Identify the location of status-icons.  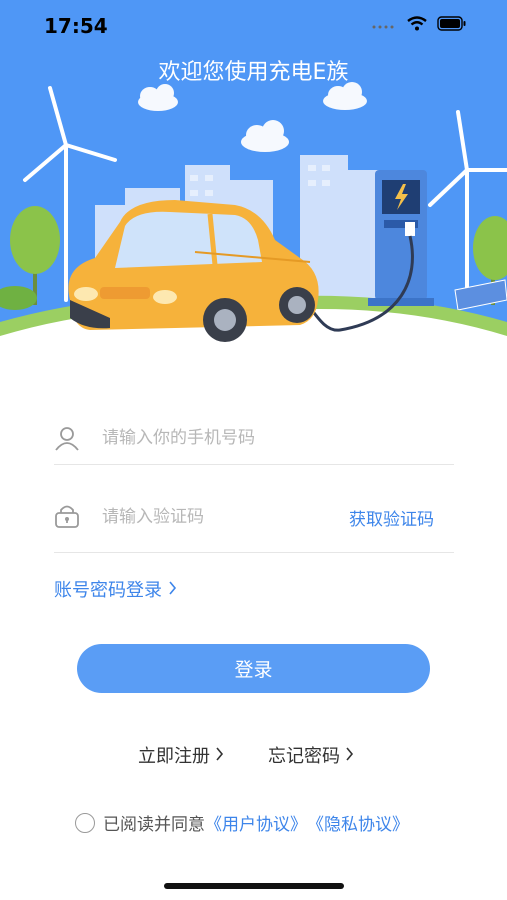
(419, 25).